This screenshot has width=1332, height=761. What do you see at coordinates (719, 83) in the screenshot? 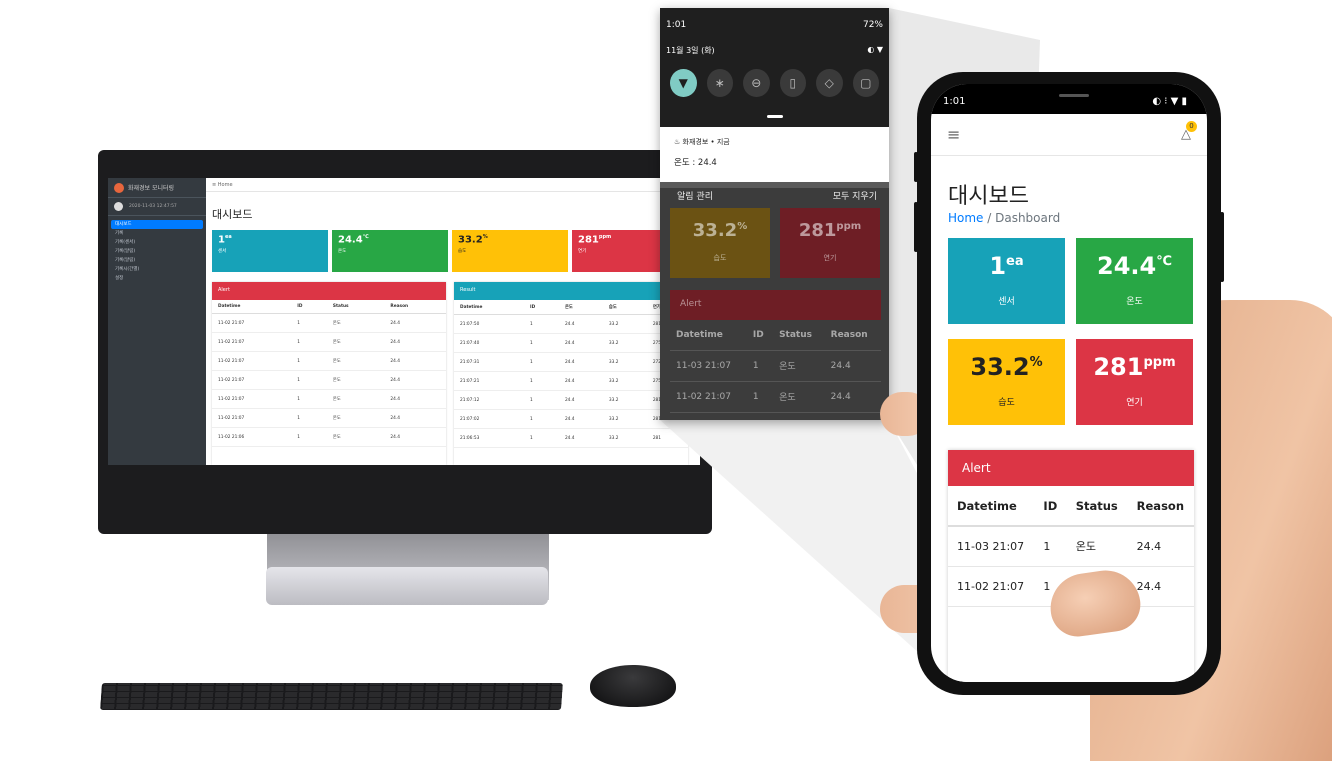
I see `bluetooth-icon: ∗` at bounding box center [719, 83].